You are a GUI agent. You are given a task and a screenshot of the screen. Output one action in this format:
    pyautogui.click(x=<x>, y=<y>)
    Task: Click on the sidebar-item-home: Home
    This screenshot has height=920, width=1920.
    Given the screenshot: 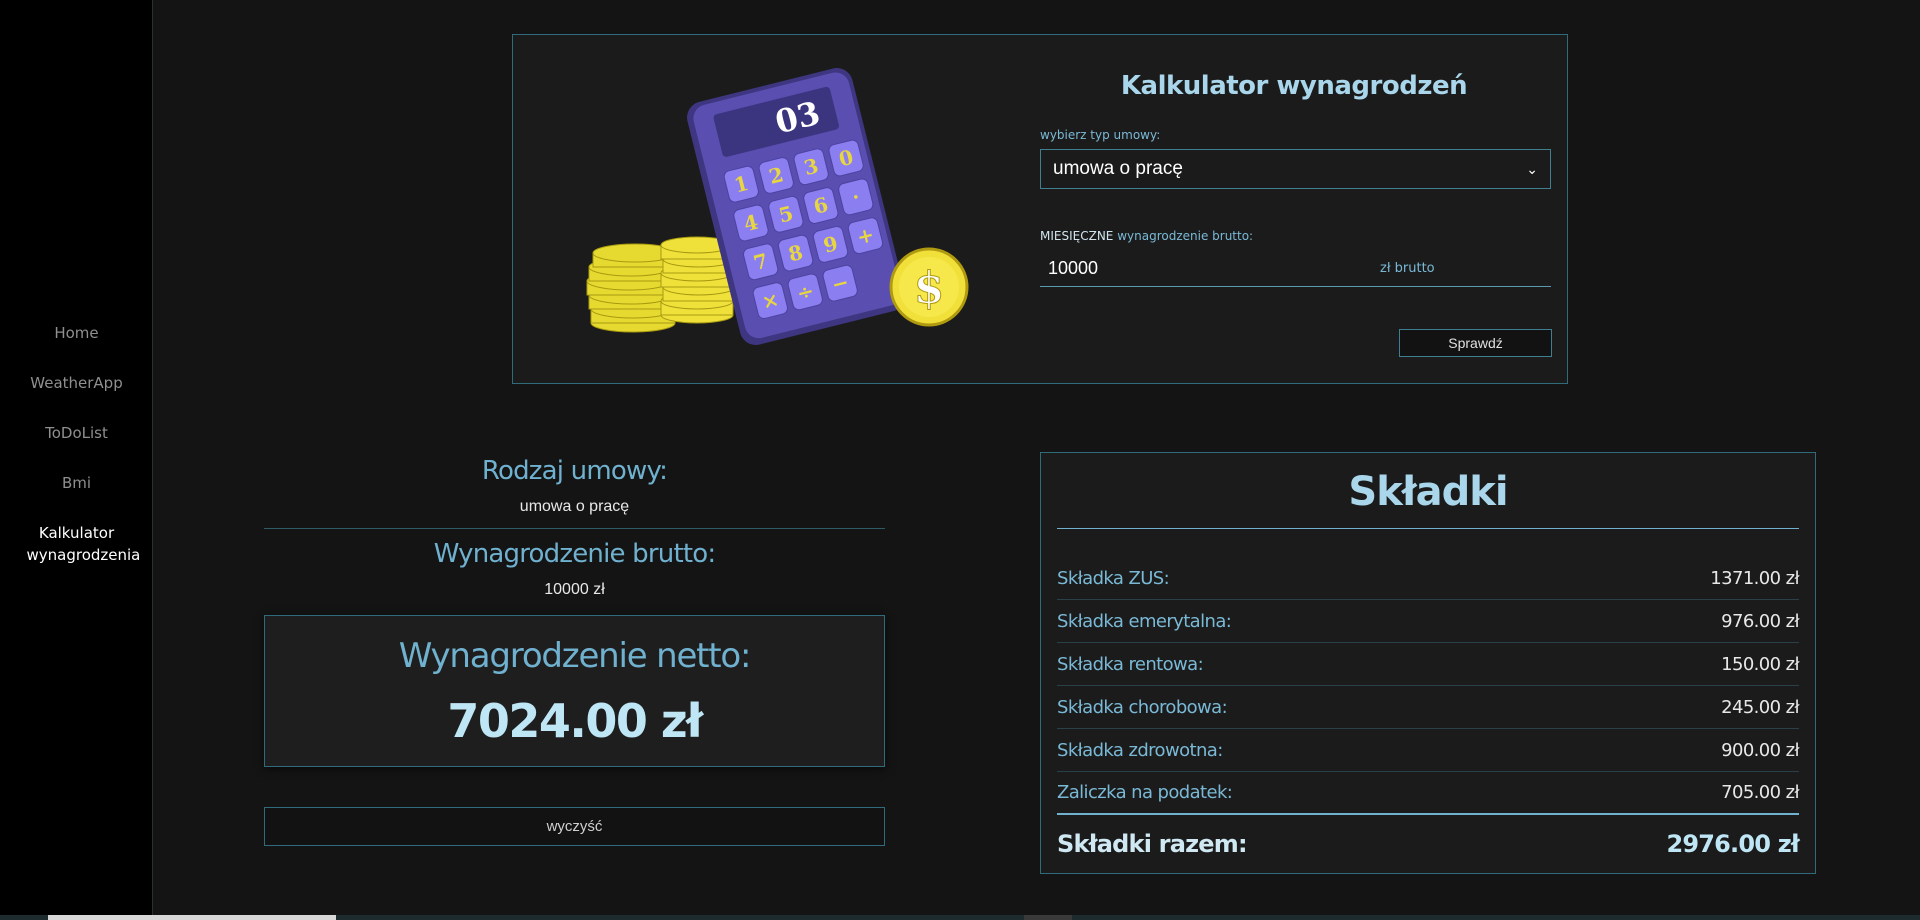 What is the action you would take?
    pyautogui.click(x=76, y=333)
    